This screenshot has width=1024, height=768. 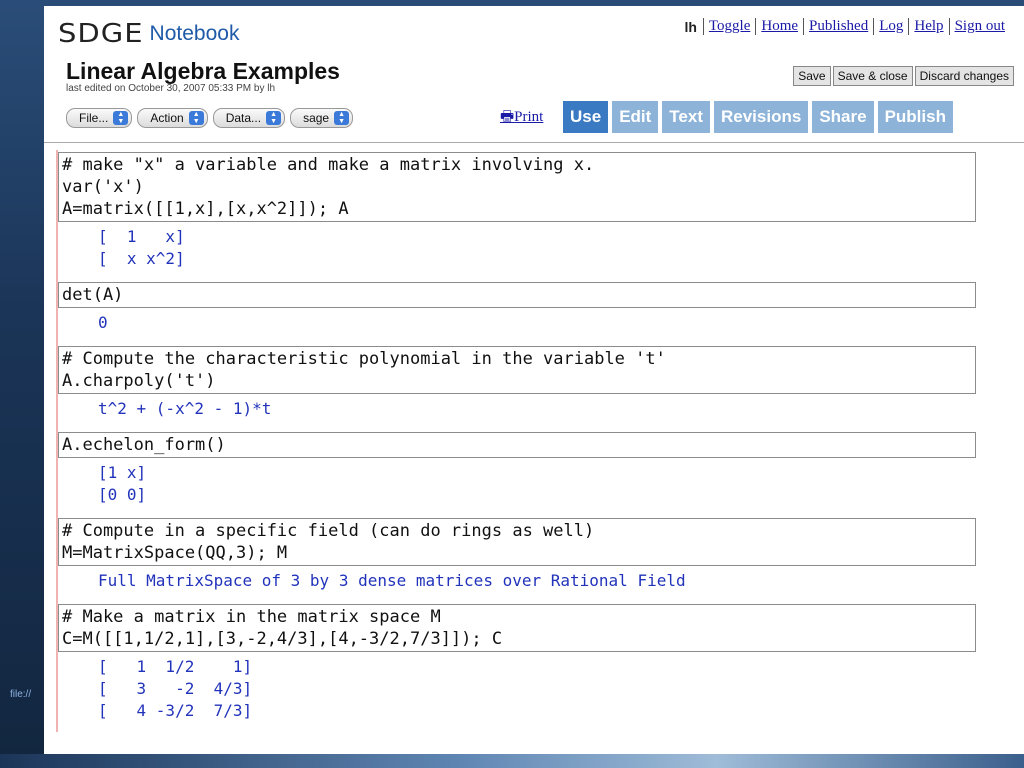 What do you see at coordinates (20, 694) in the screenshot?
I see `file-link: file://` at bounding box center [20, 694].